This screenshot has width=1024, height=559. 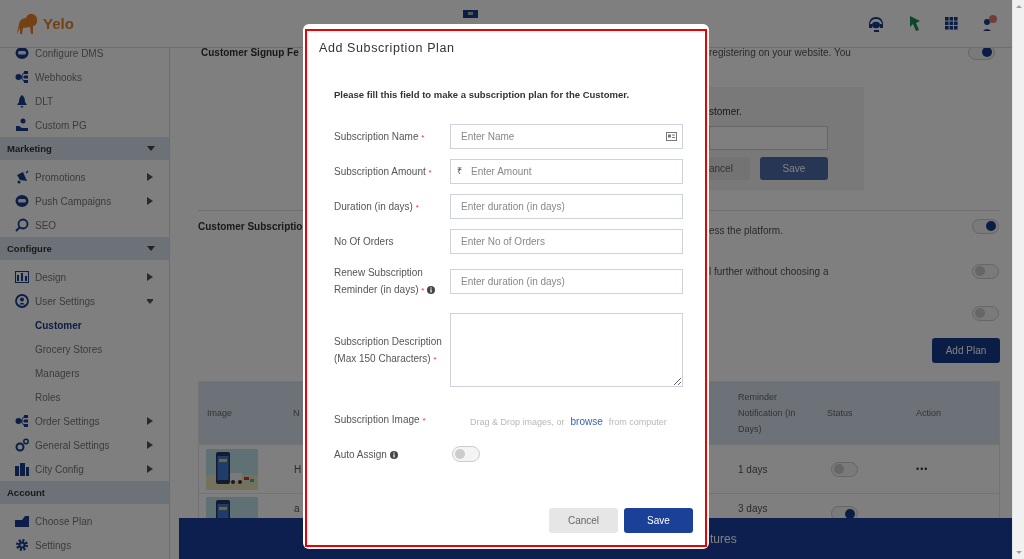 I want to click on avatar-icon, so click(x=990, y=23).